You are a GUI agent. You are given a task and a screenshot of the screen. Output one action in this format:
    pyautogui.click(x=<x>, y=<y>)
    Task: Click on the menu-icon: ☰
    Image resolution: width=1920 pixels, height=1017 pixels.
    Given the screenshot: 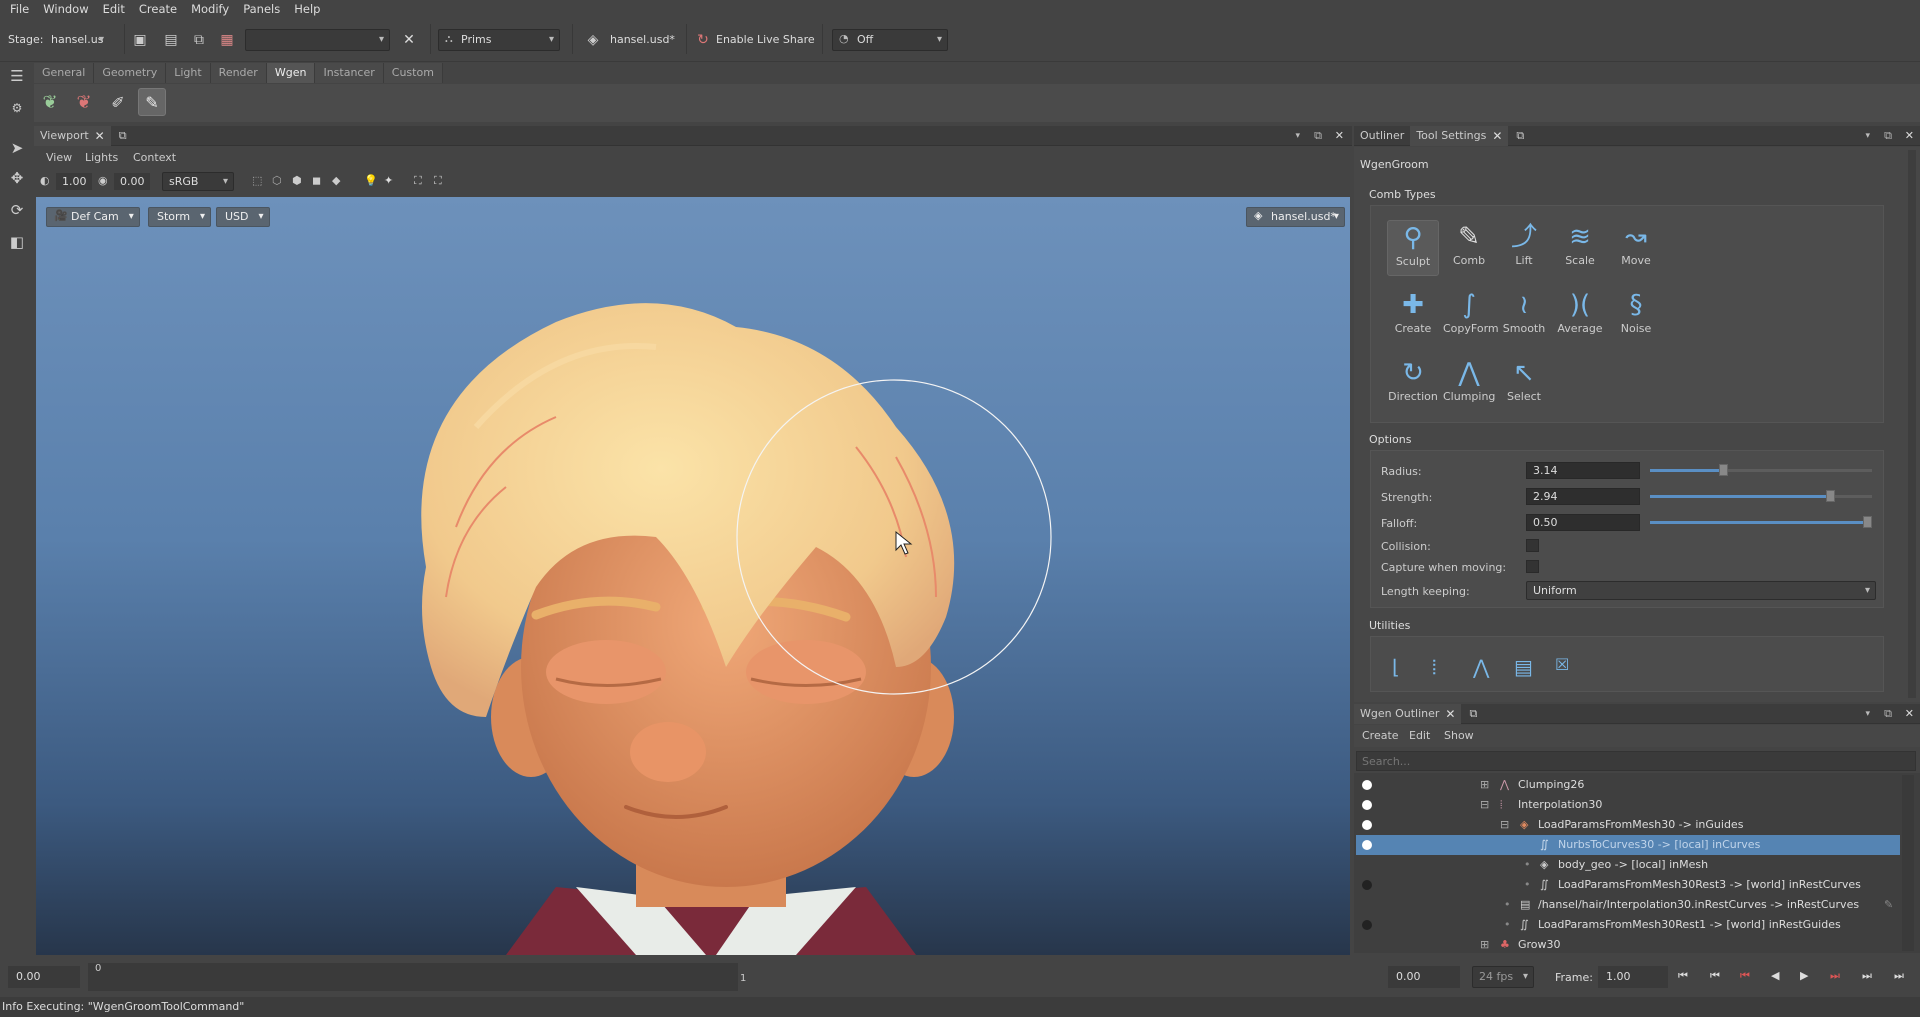 What is the action you would take?
    pyautogui.click(x=17, y=76)
    